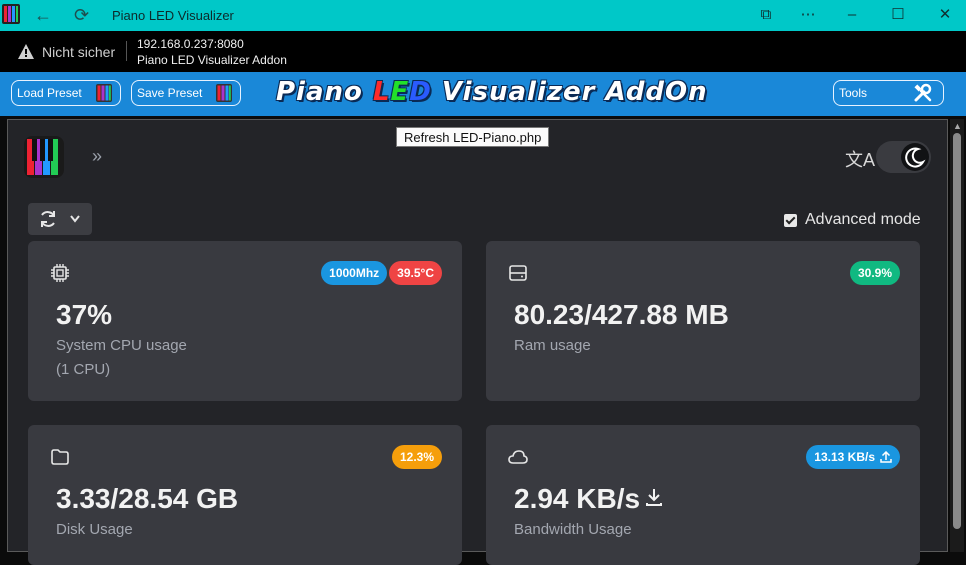 The image size is (966, 565). Describe the element at coordinates (766, 15) in the screenshot. I see `screenshot-icon: ⧉` at that location.